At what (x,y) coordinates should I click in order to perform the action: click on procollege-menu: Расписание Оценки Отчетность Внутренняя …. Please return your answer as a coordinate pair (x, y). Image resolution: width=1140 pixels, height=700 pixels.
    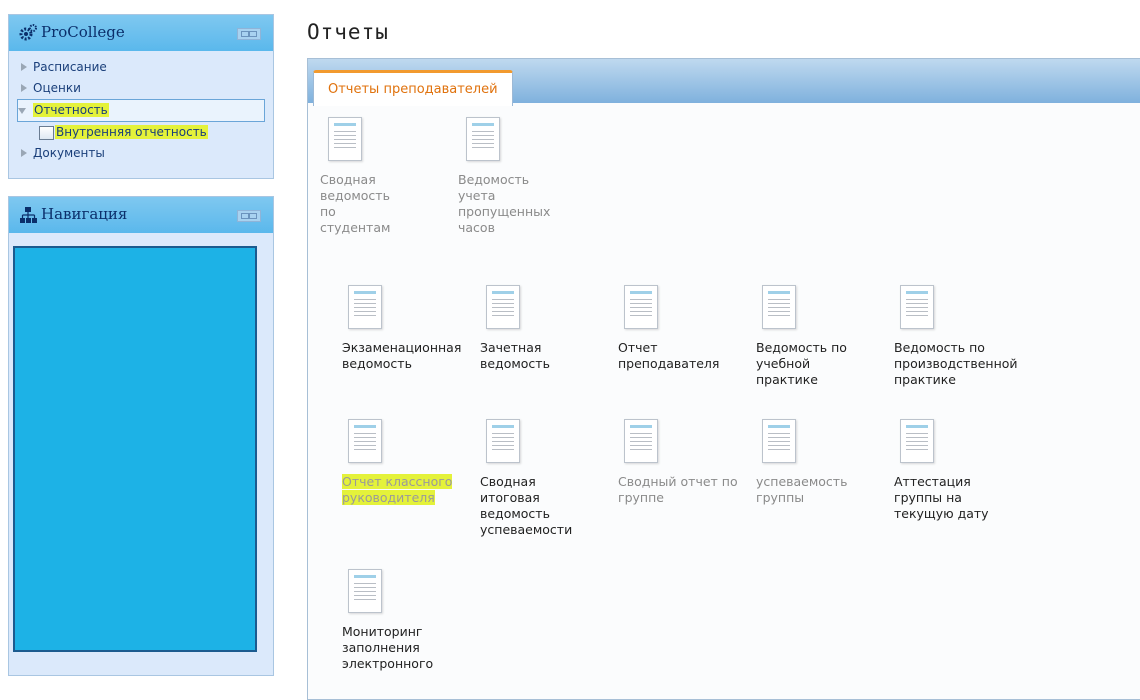
    Looking at the image, I should click on (141, 110).